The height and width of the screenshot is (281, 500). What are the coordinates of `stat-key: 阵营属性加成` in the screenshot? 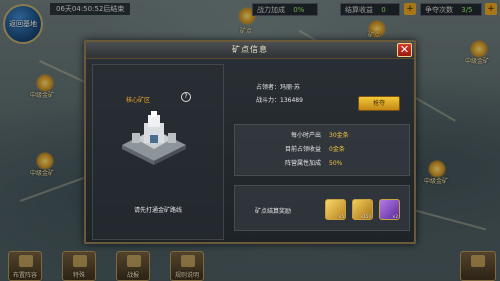 It's located at (302, 163).